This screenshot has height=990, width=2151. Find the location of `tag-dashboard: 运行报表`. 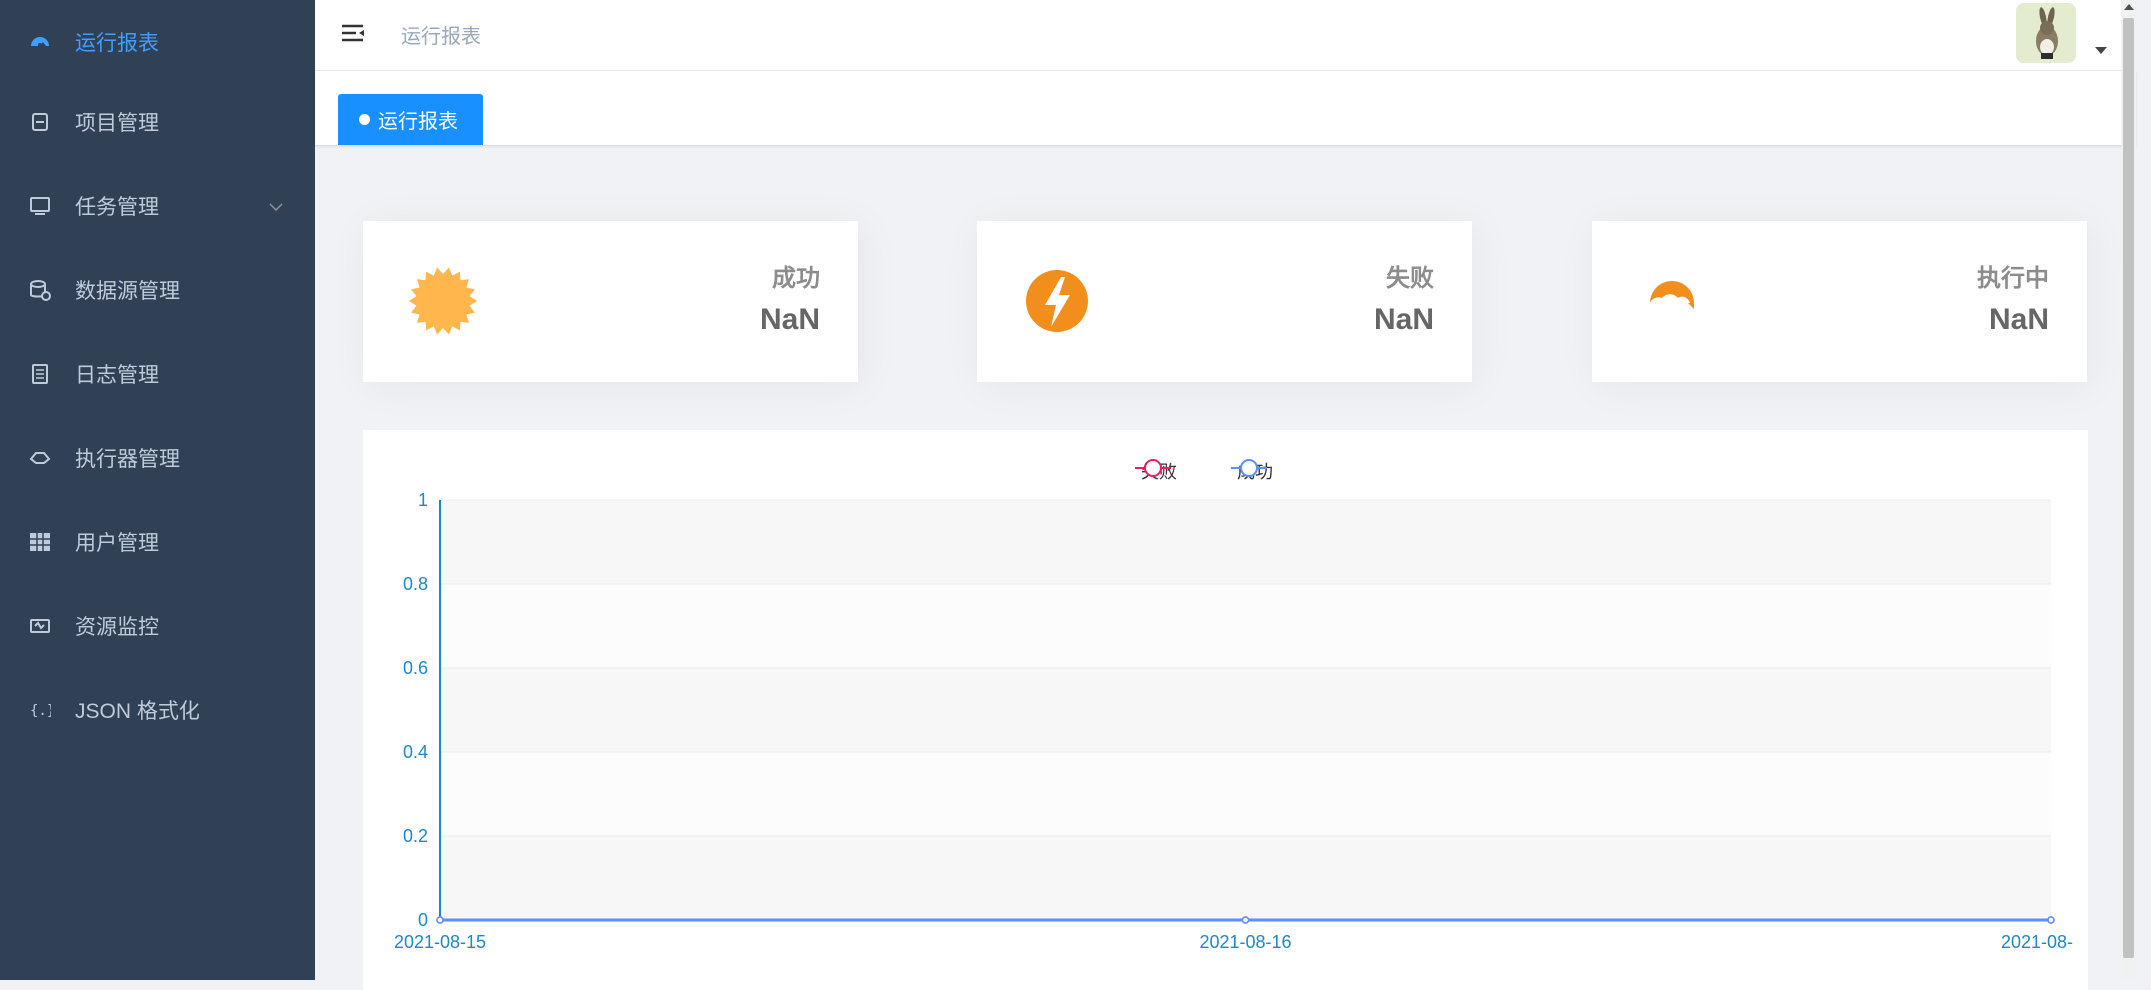

tag-dashboard: 运行报表 is located at coordinates (410, 119).